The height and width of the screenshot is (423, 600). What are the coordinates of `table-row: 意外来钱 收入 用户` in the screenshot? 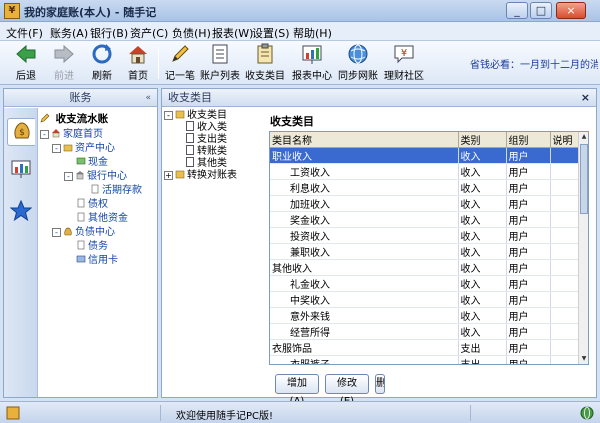 It's located at (426, 315).